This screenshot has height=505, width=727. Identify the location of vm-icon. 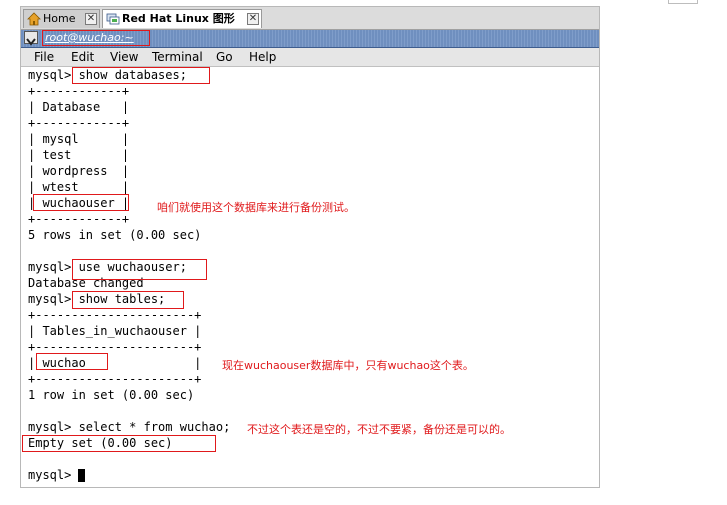
(113, 19).